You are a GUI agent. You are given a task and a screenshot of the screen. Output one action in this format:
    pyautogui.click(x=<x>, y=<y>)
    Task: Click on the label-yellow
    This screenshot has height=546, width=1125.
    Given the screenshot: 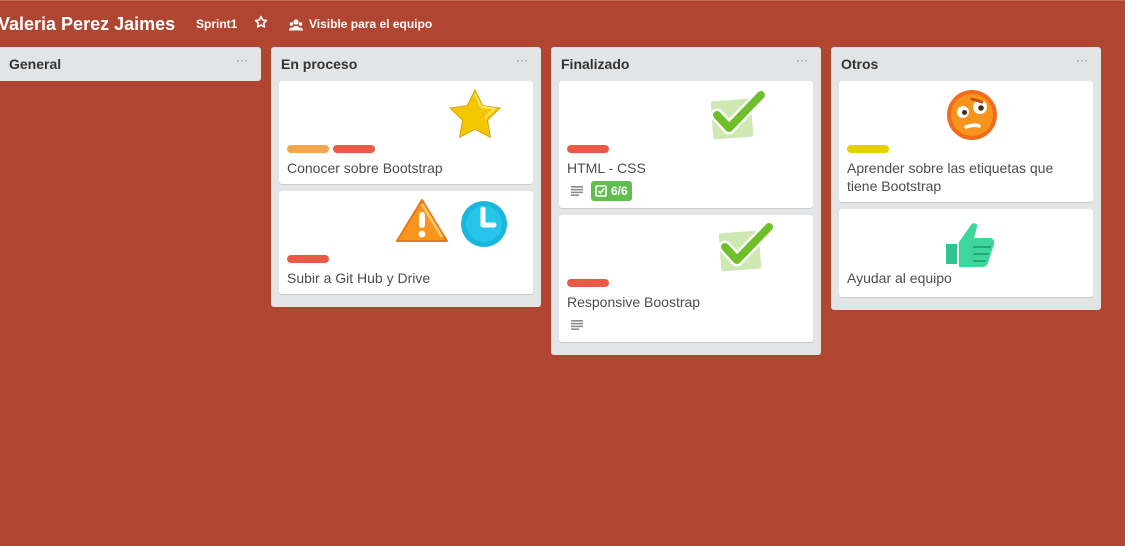 What is the action you would take?
    pyautogui.click(x=868, y=149)
    